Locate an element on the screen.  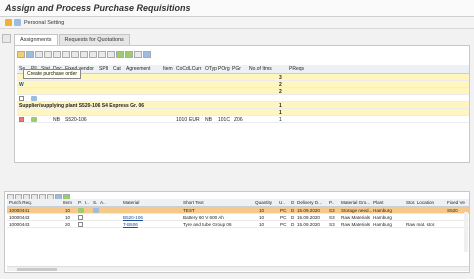
assign-icon is located at coordinates (120, 54).